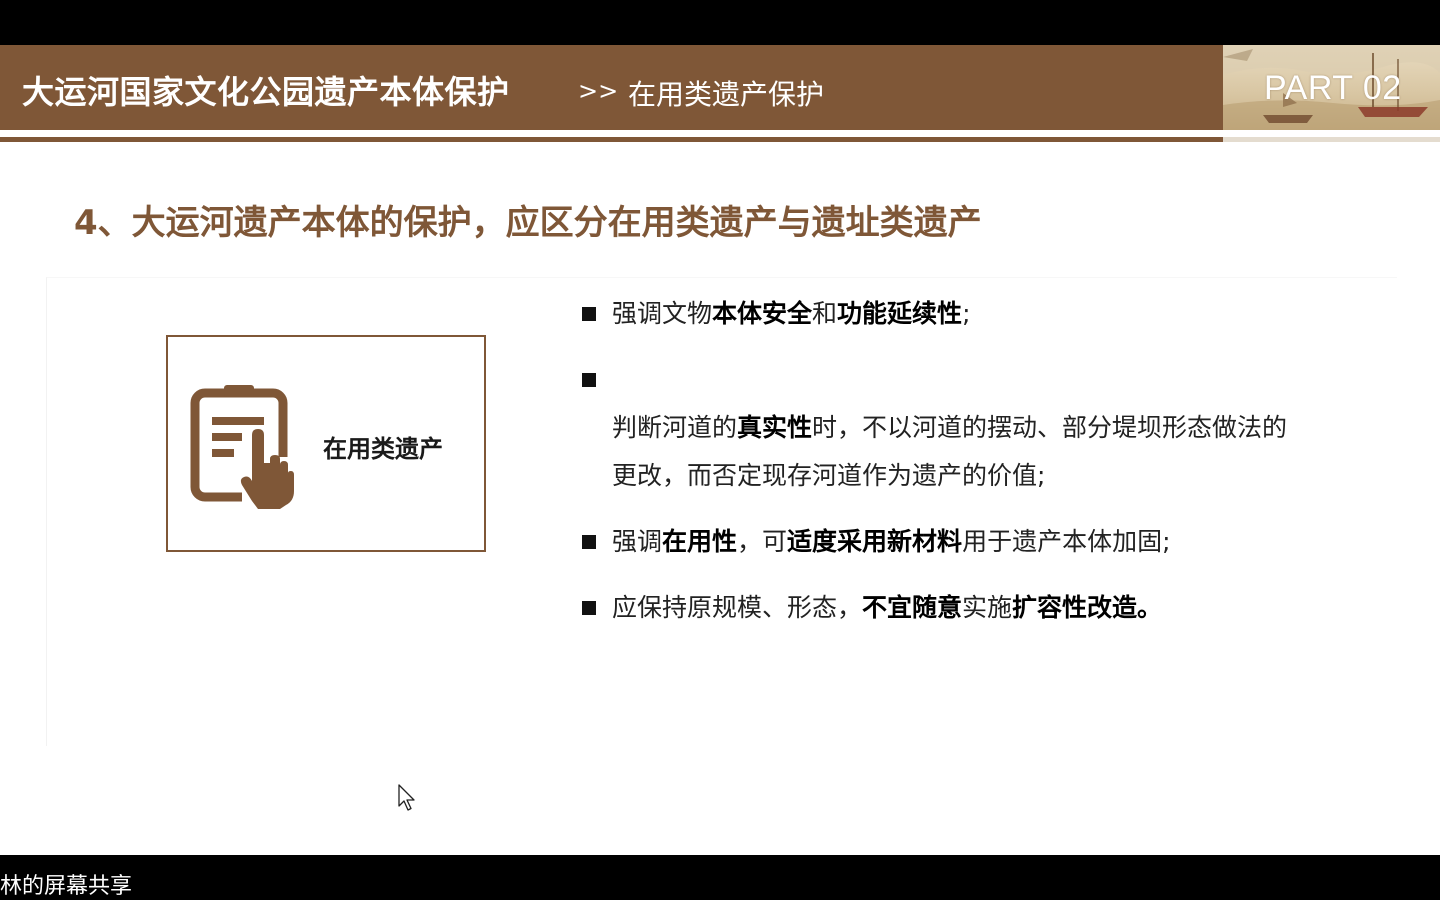 This screenshot has height=900, width=1440. What do you see at coordinates (726, 94) in the screenshot?
I see `header-subtitle: 在用类遗产保护` at bounding box center [726, 94].